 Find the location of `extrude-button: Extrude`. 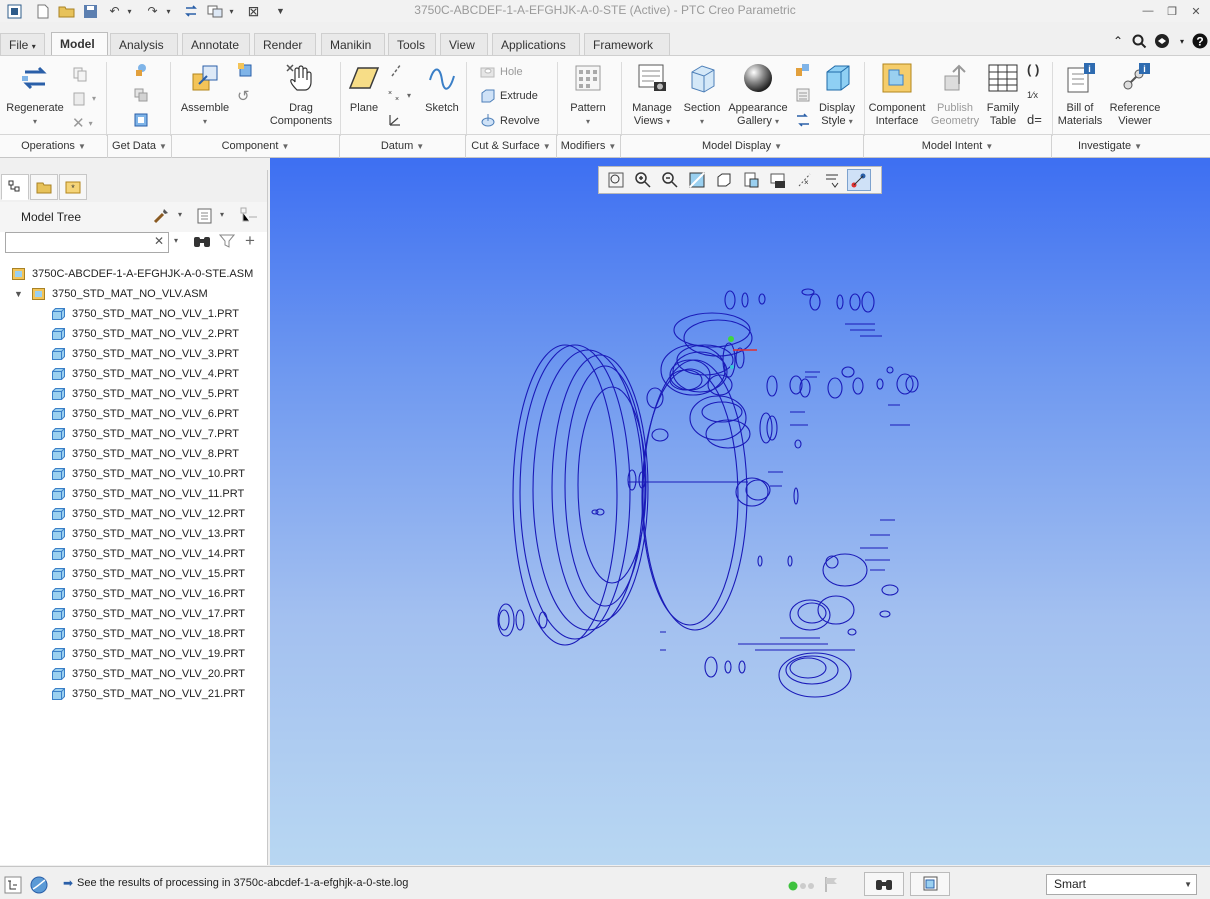

extrude-button: Extrude is located at coordinates (509, 96).